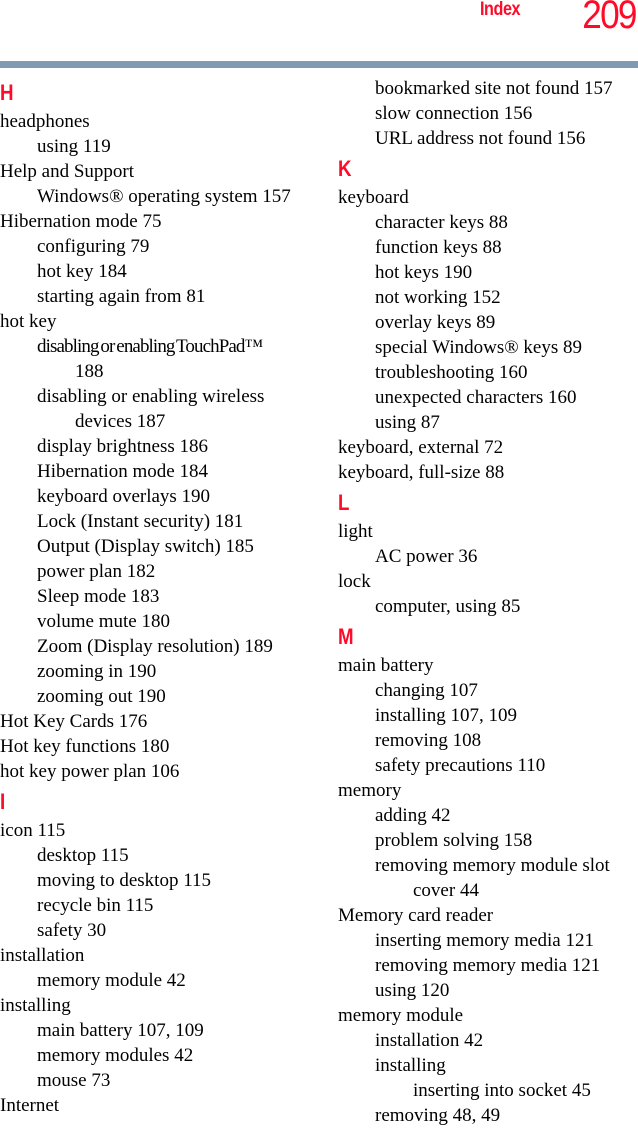 The width and height of the screenshot is (638, 1131). Describe the element at coordinates (480, 138) in the screenshot. I see `index-subentry: URL address not found 156` at that location.